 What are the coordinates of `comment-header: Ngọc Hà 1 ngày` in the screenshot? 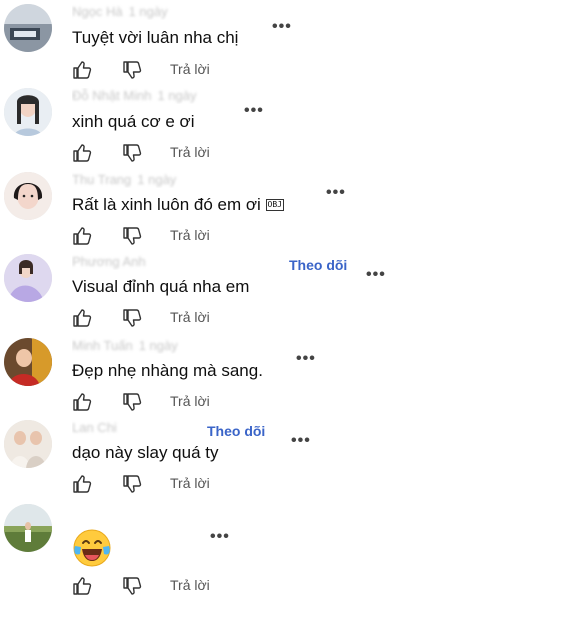 It's located at (147, 12).